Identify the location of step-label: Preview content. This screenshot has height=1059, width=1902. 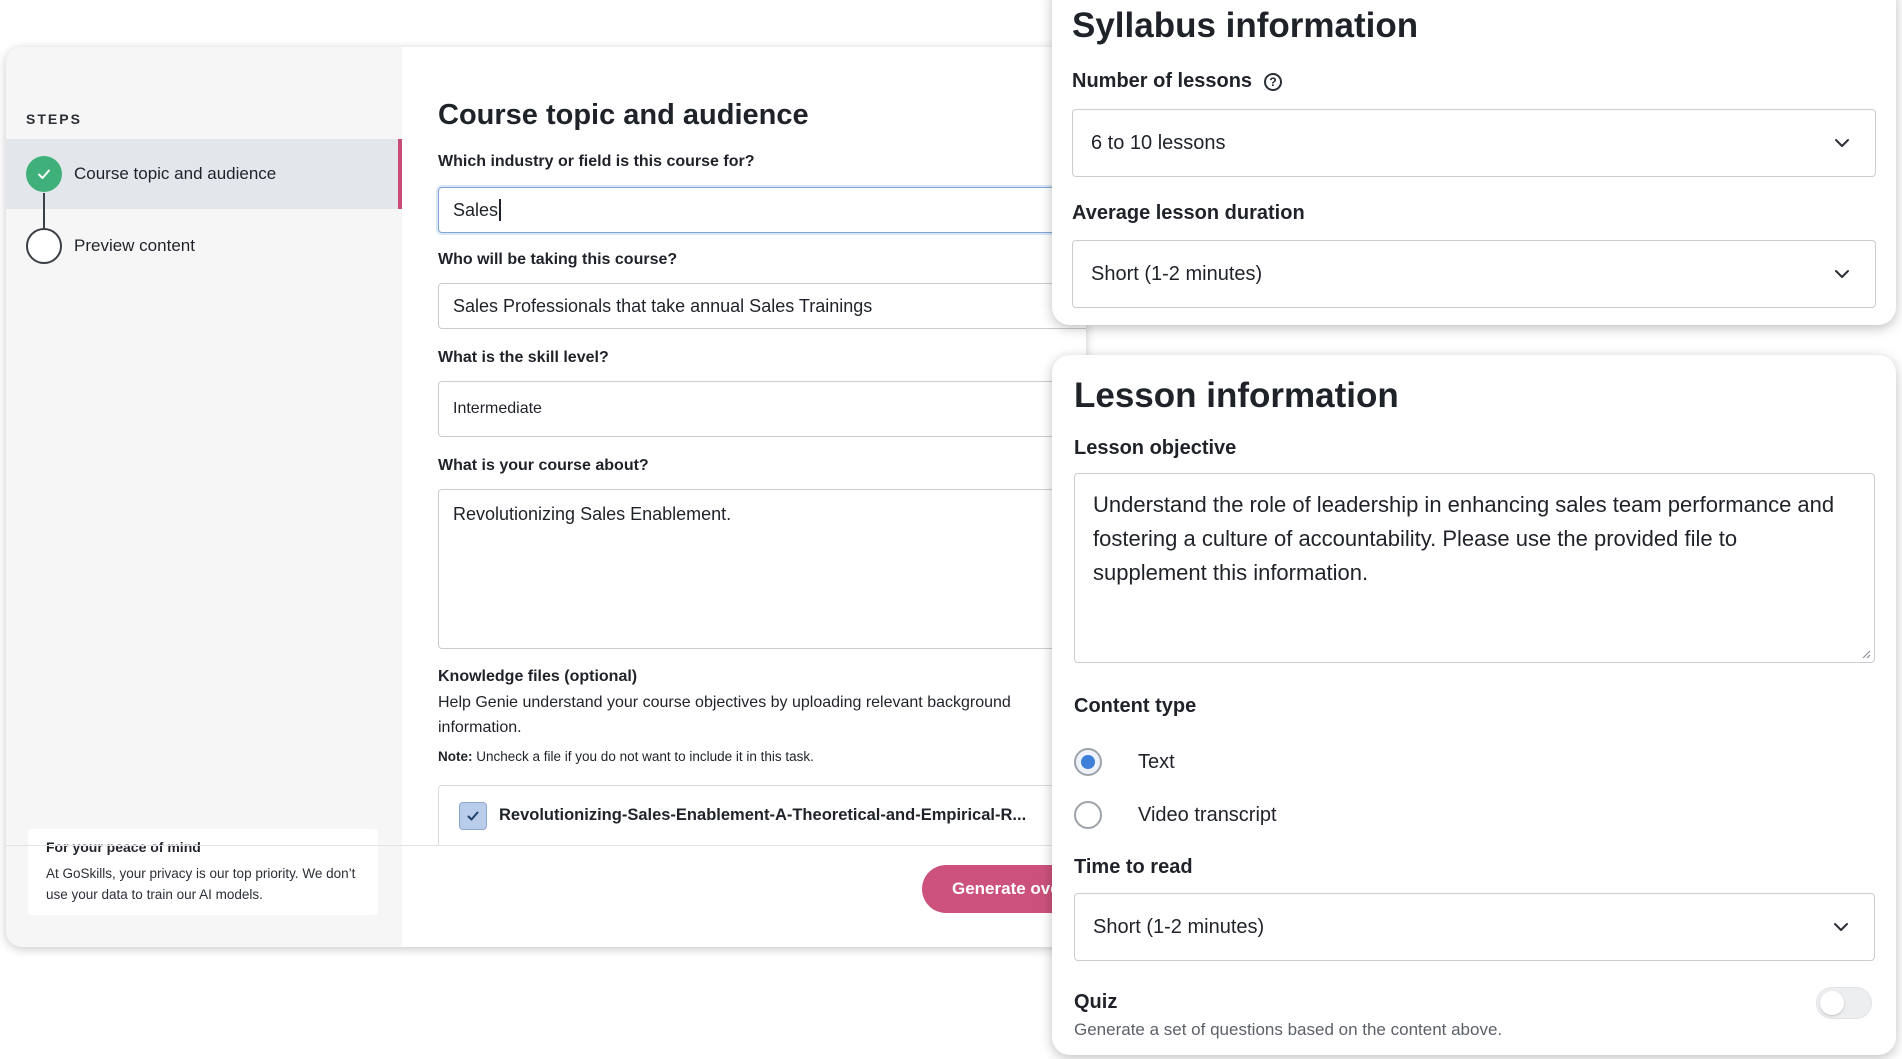
(134, 245).